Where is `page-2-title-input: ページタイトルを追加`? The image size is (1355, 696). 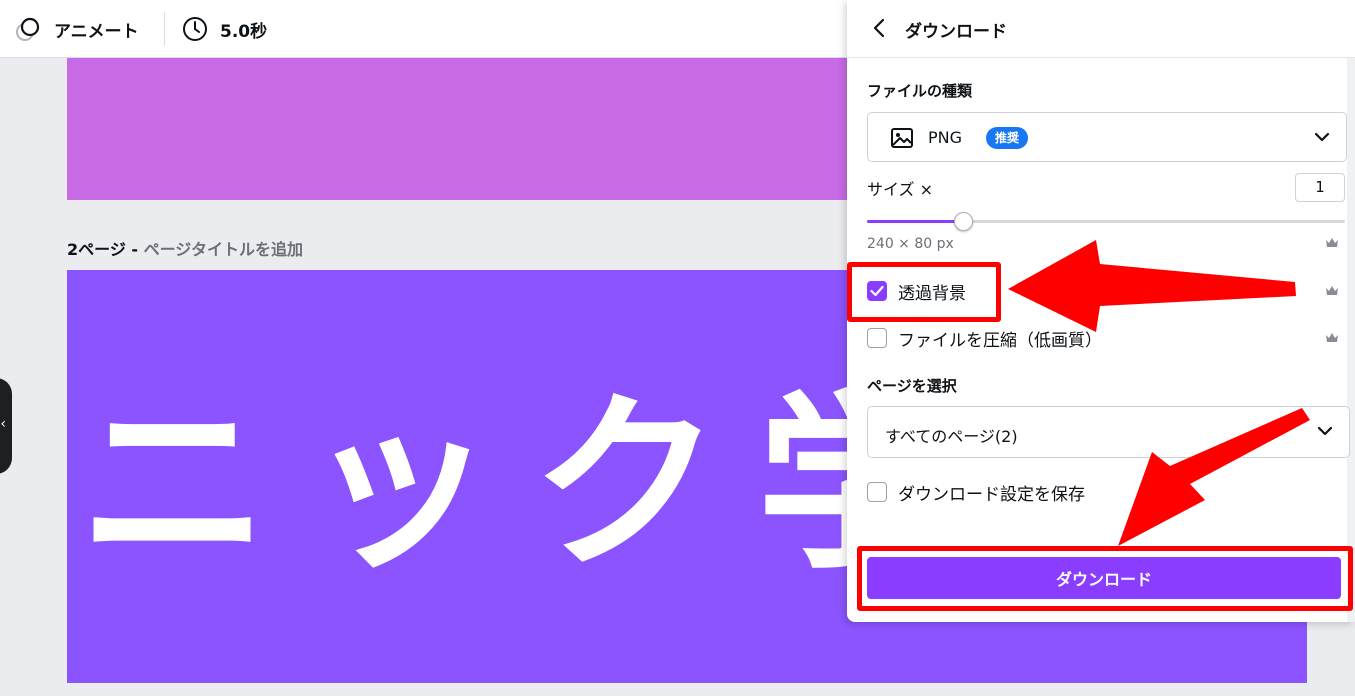 page-2-title-input: ページタイトルを追加 is located at coordinates (223, 249).